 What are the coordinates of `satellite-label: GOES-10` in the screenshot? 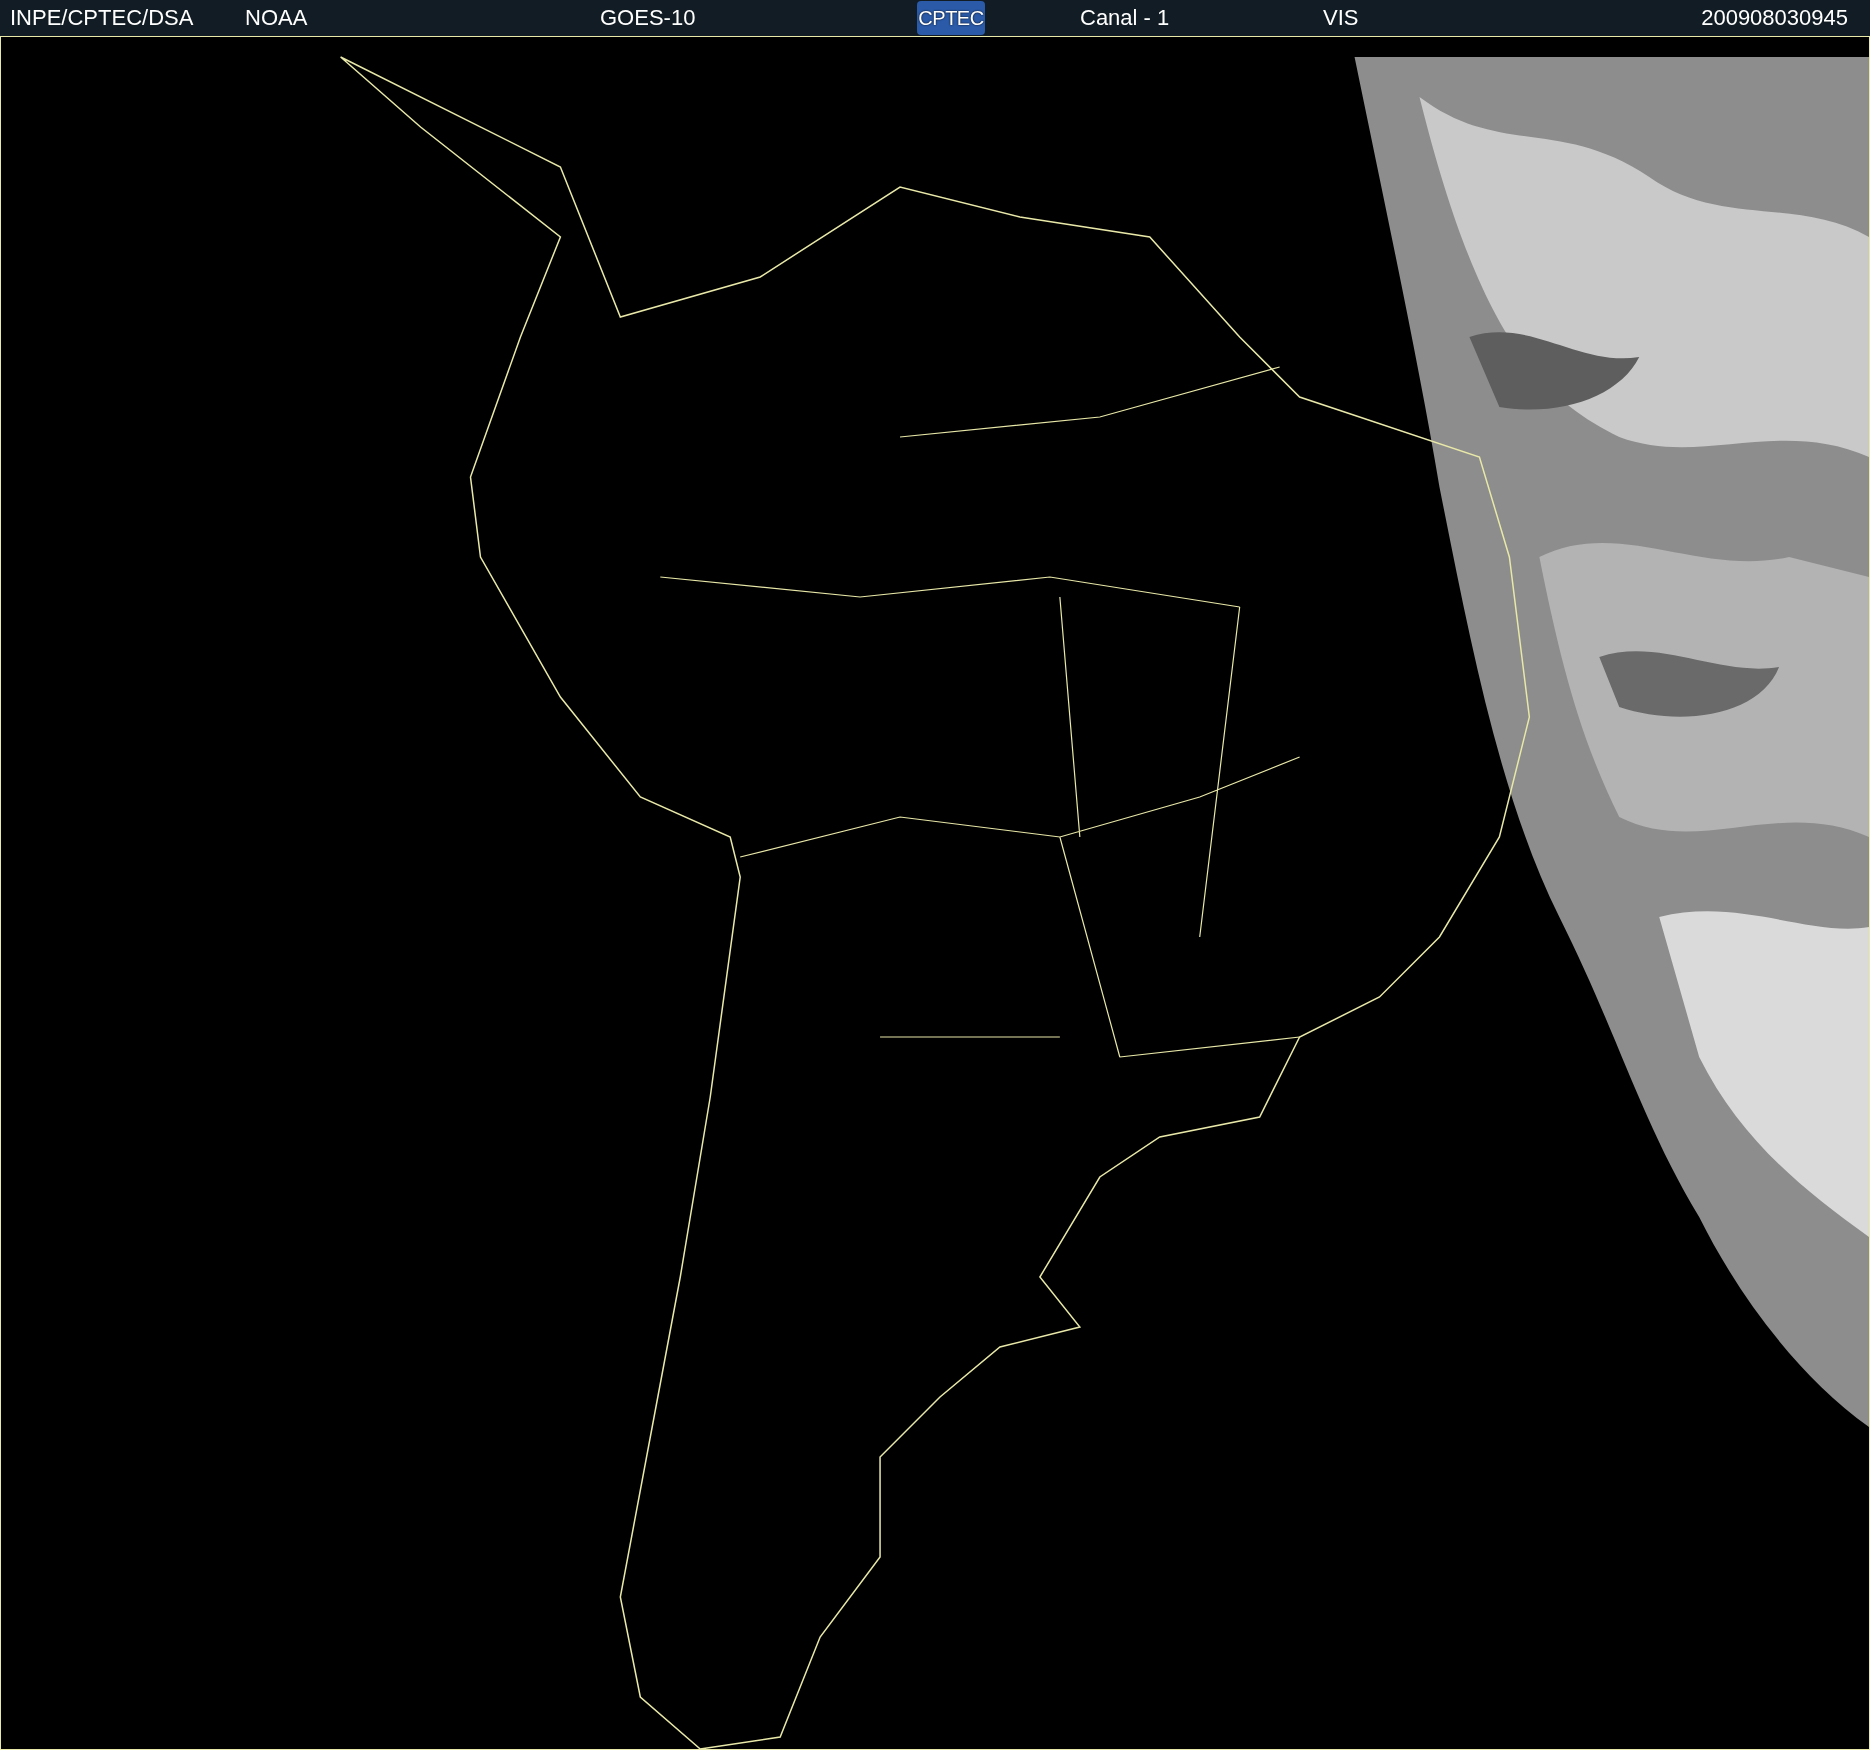 It's located at (648, 18).